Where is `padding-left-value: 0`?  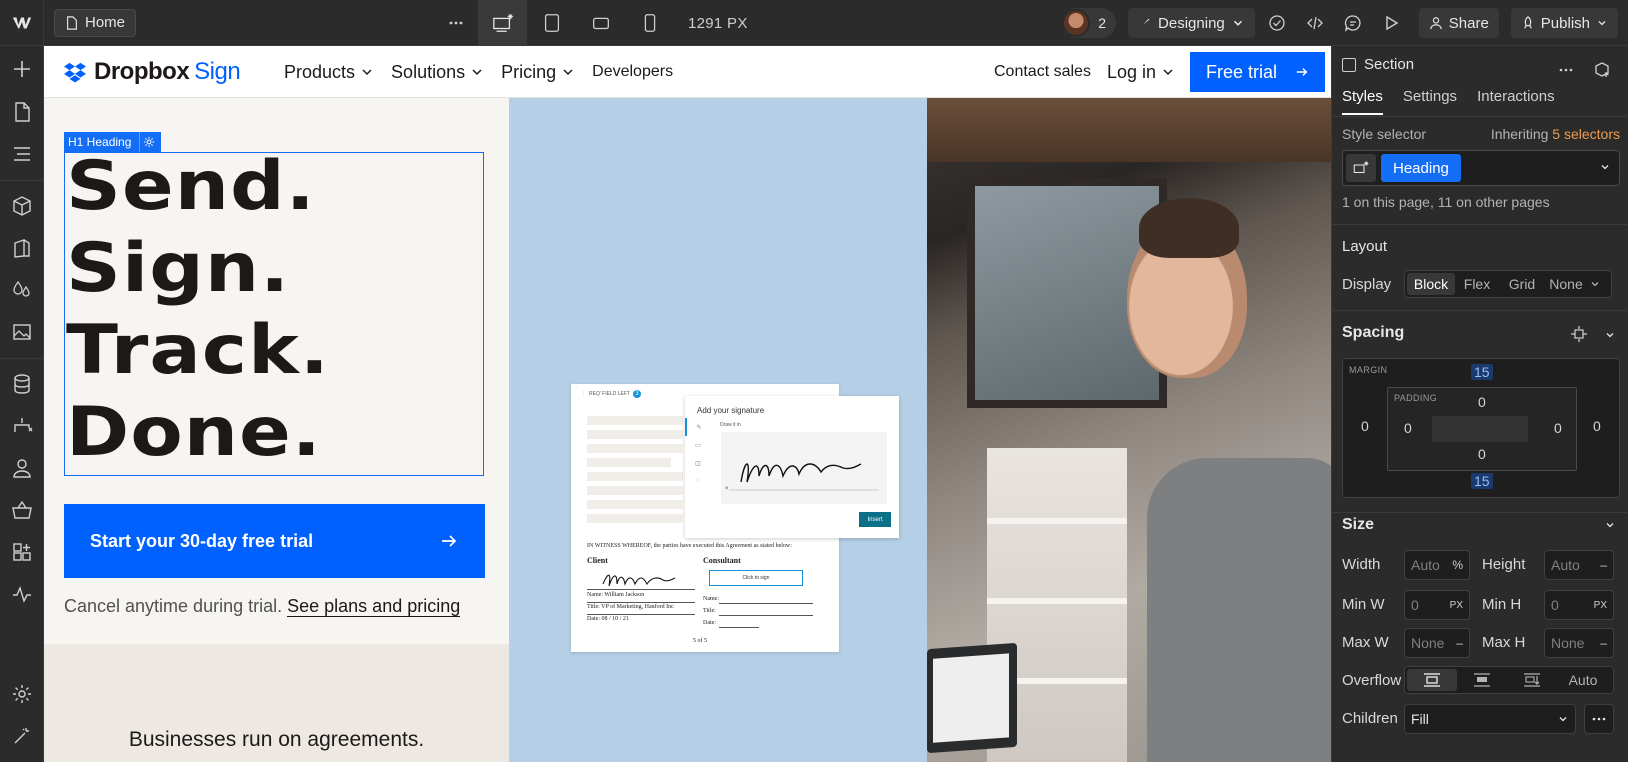
padding-left-value: 0 is located at coordinates (1408, 428).